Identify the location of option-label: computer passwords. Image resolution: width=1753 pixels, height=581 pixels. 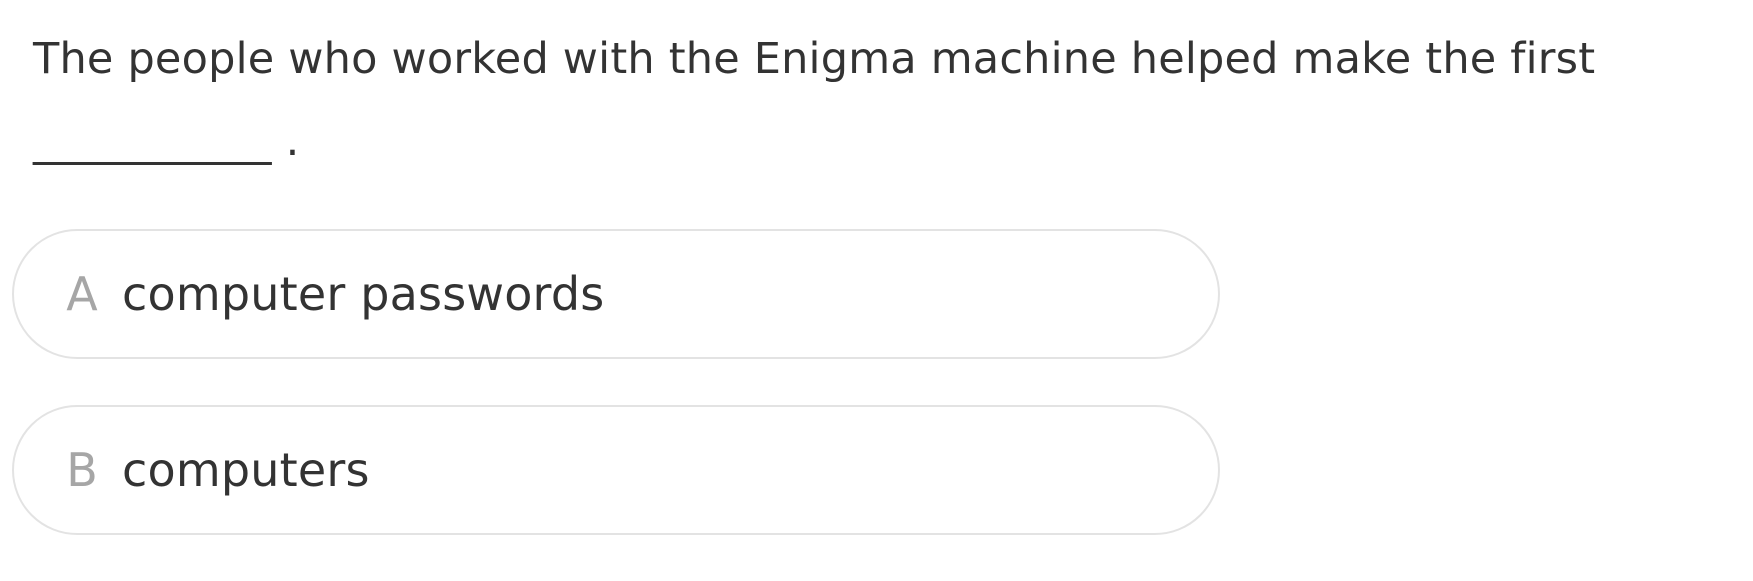
(363, 294).